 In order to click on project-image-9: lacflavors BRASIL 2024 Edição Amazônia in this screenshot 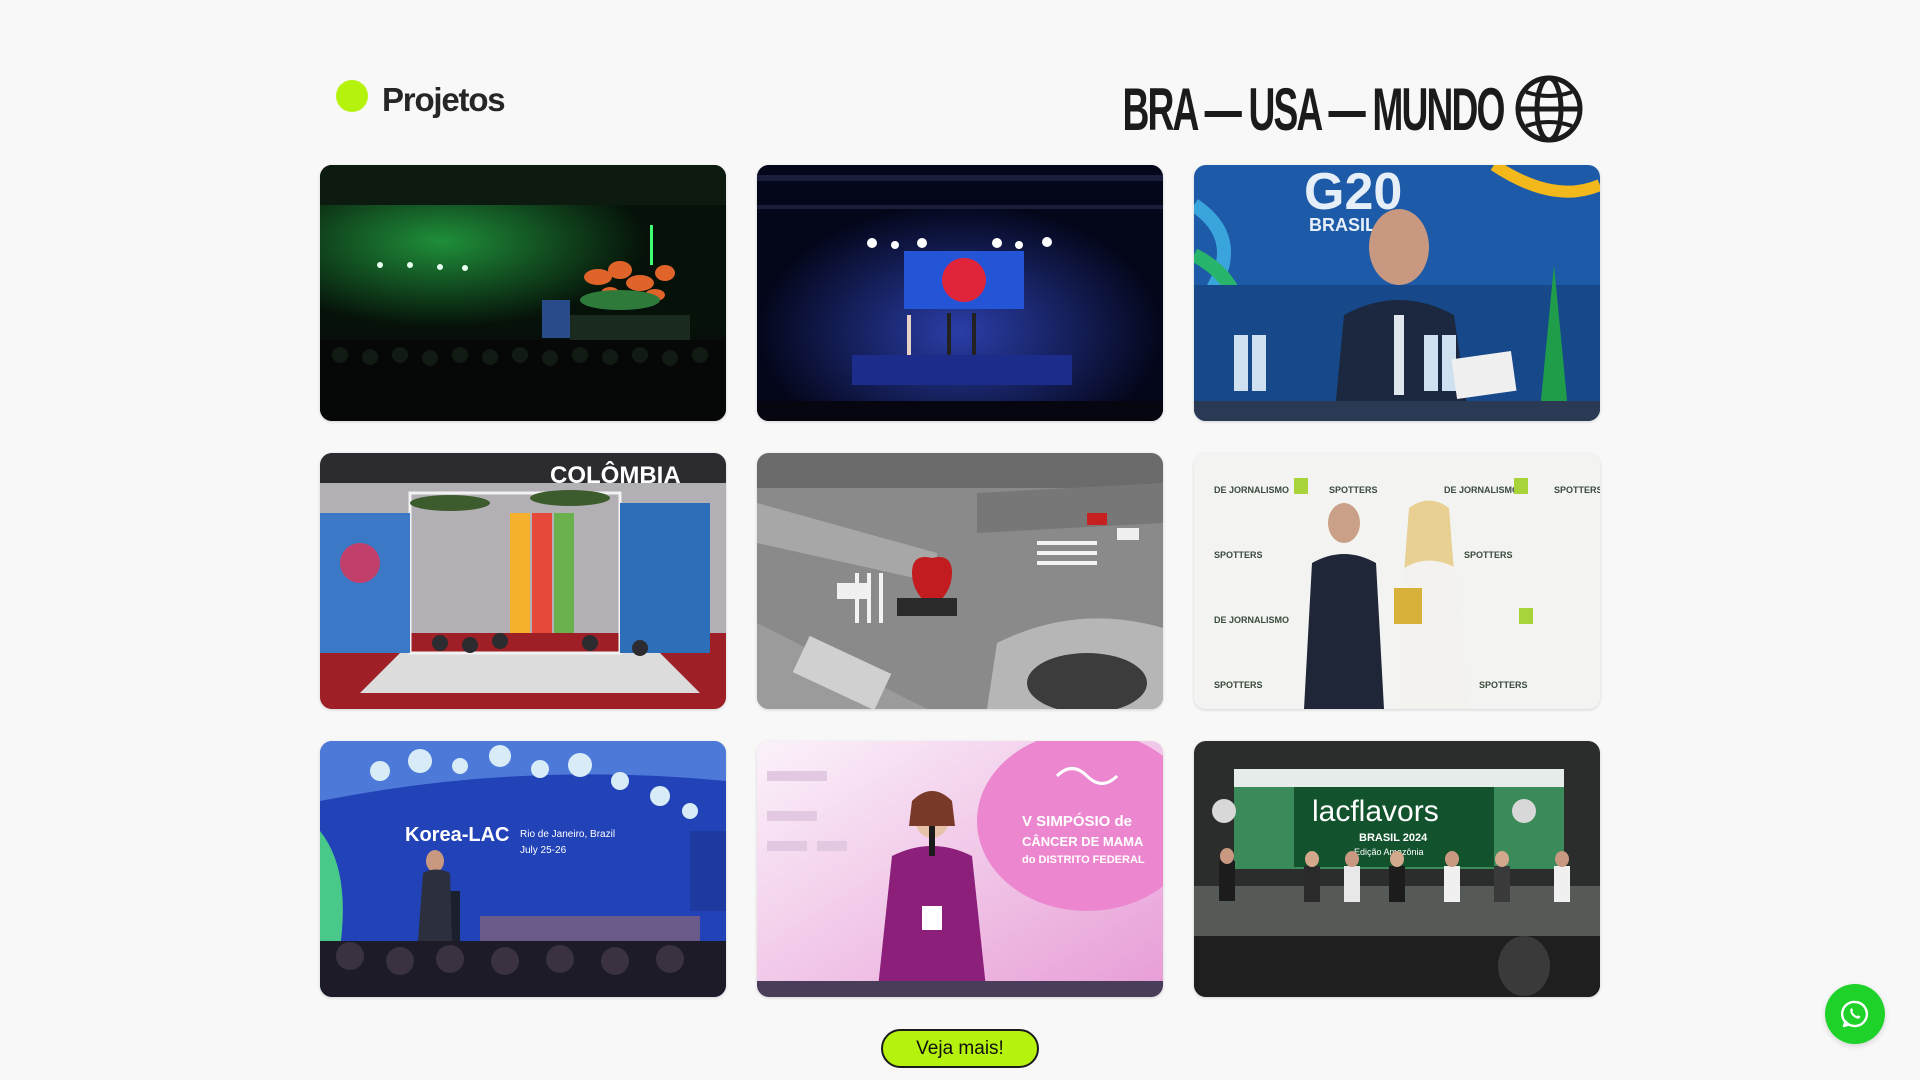, I will do `click(1397, 869)`.